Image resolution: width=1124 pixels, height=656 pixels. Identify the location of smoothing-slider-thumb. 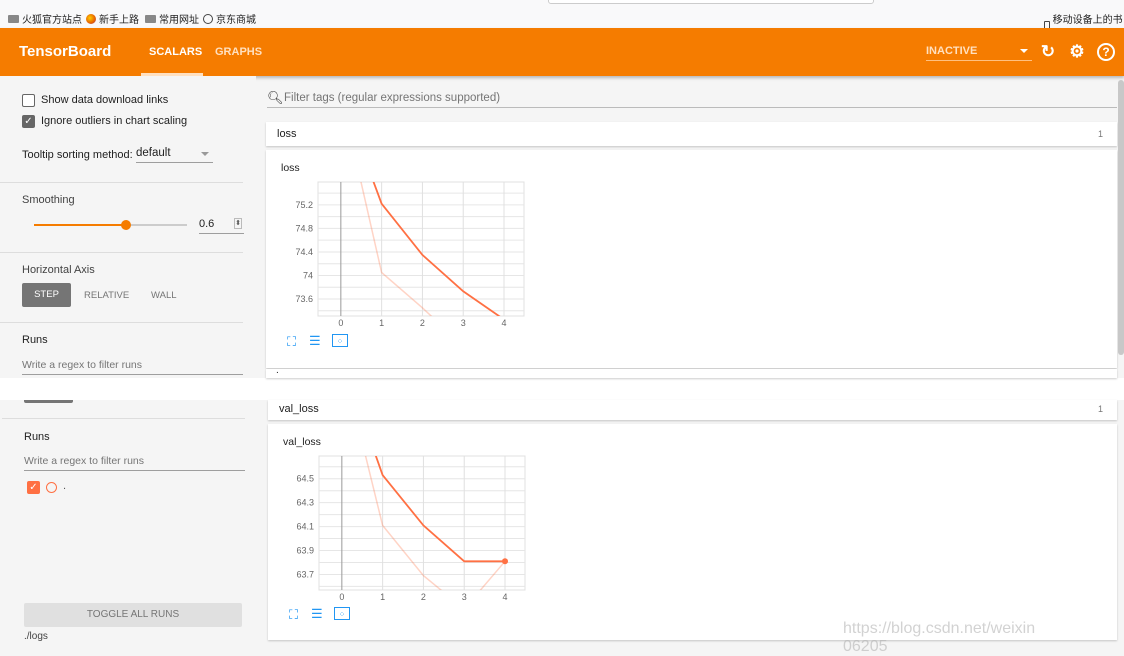
(125, 225).